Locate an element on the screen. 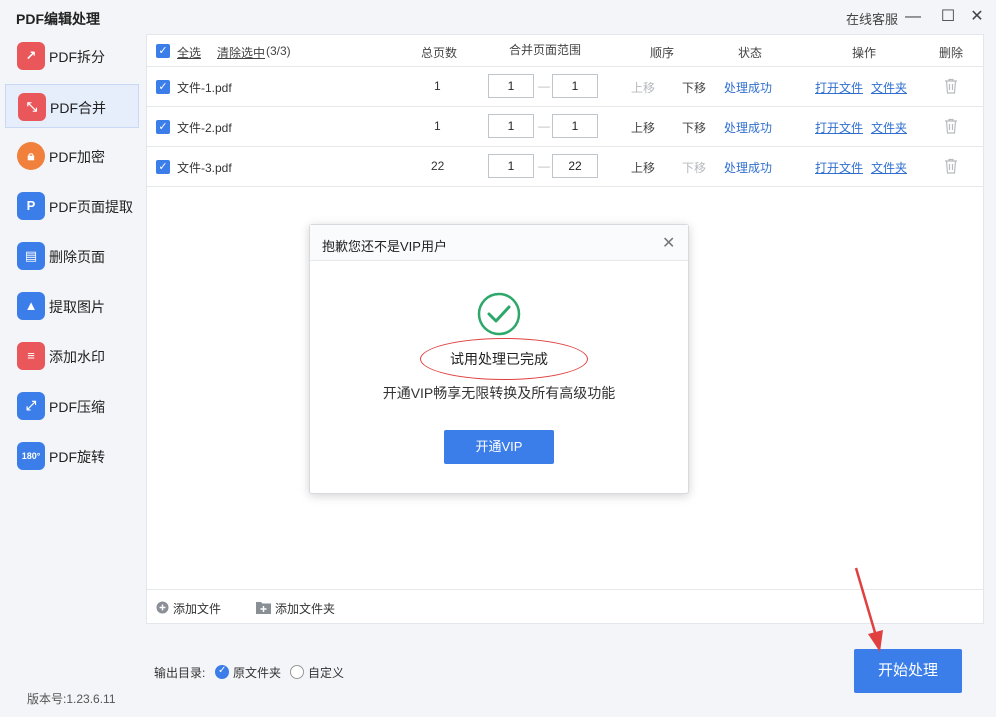 The image size is (996, 717). lock-icon: 🔒︎ is located at coordinates (31, 156).